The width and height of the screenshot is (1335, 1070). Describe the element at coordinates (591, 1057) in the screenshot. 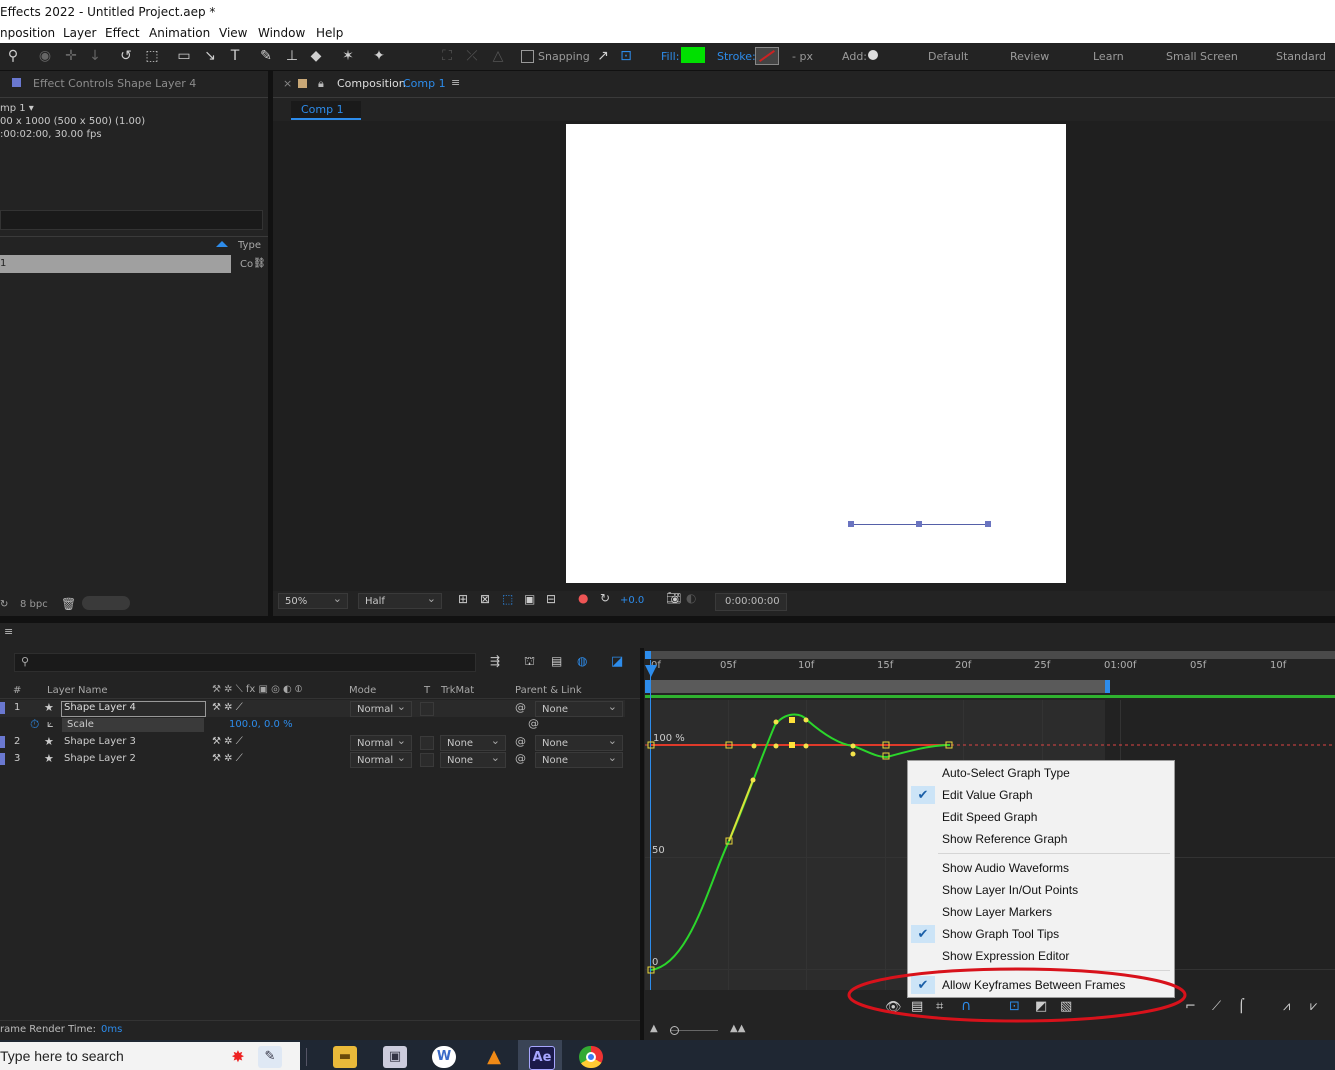

I see `chrome-icon` at that location.